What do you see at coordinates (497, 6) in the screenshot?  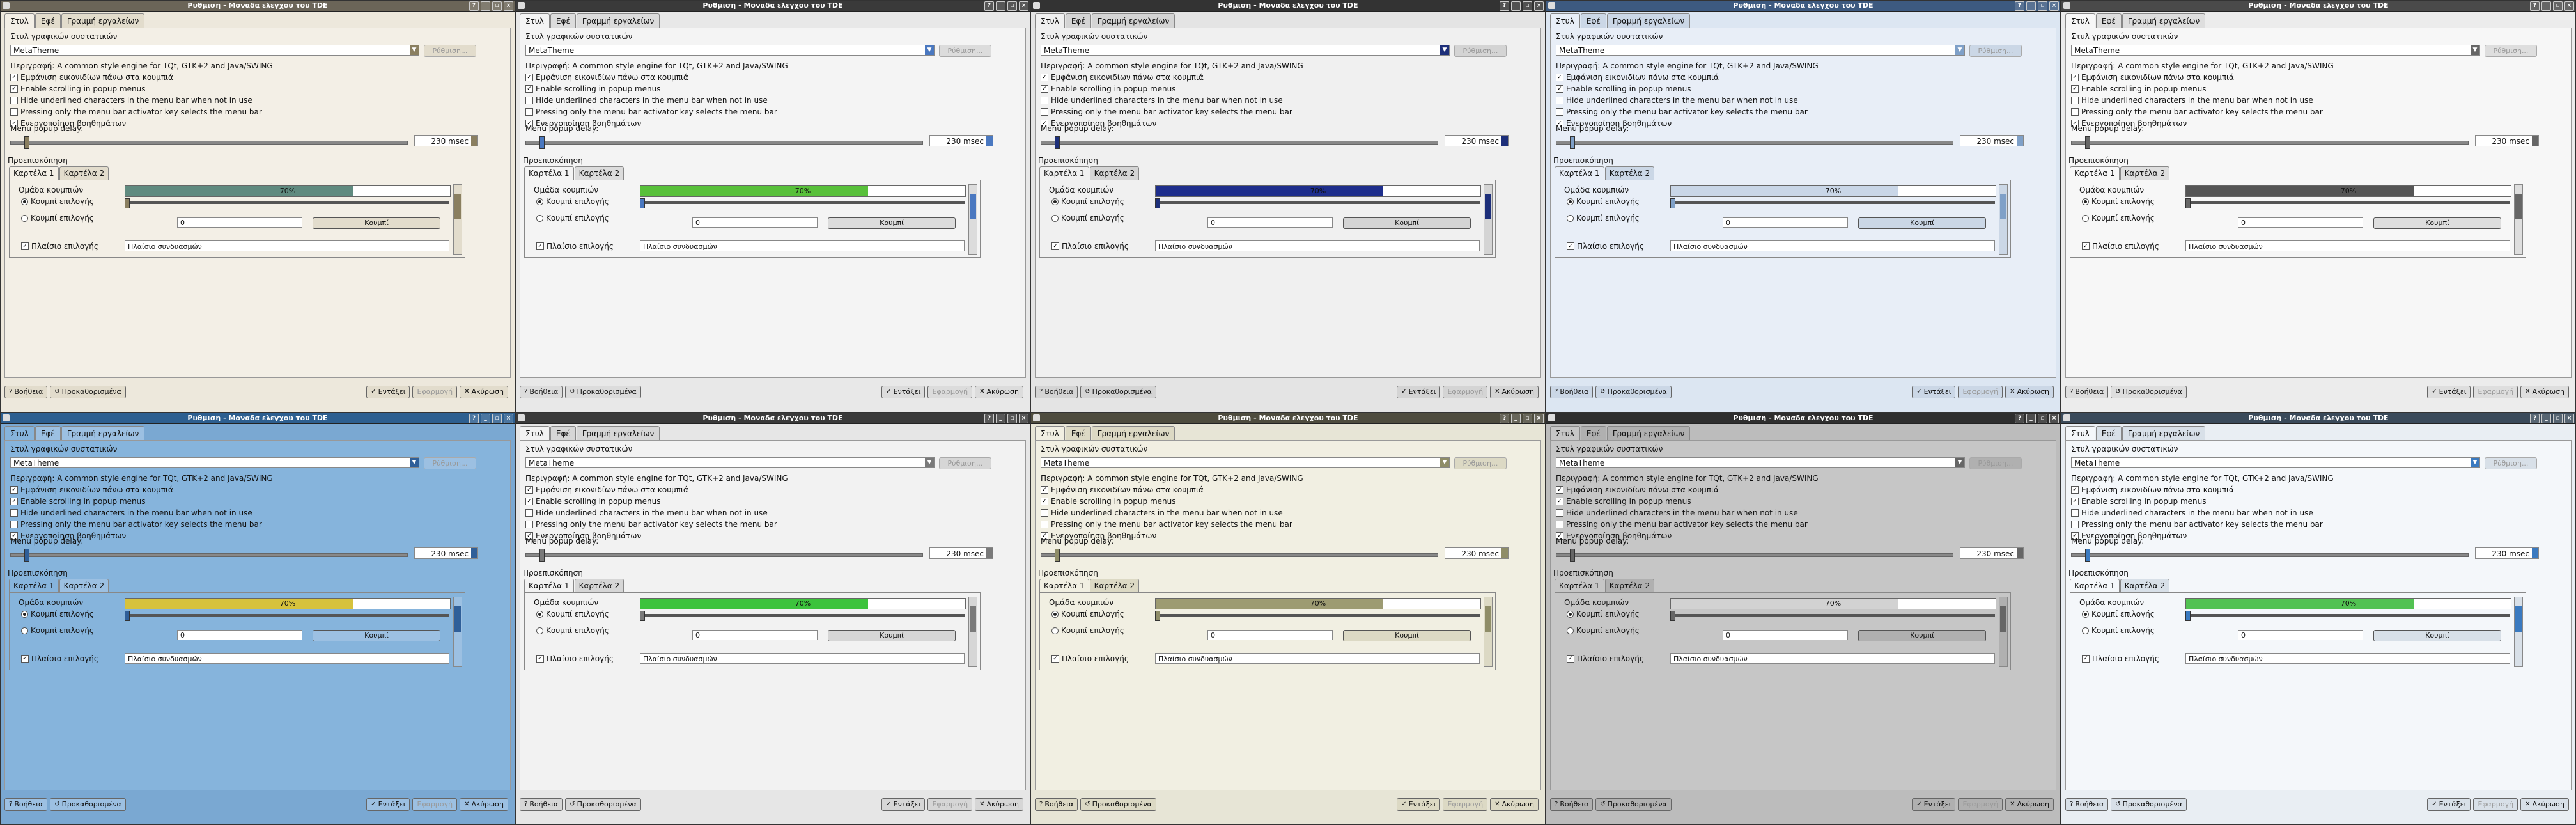 I see `maximize-icon: ▫` at bounding box center [497, 6].